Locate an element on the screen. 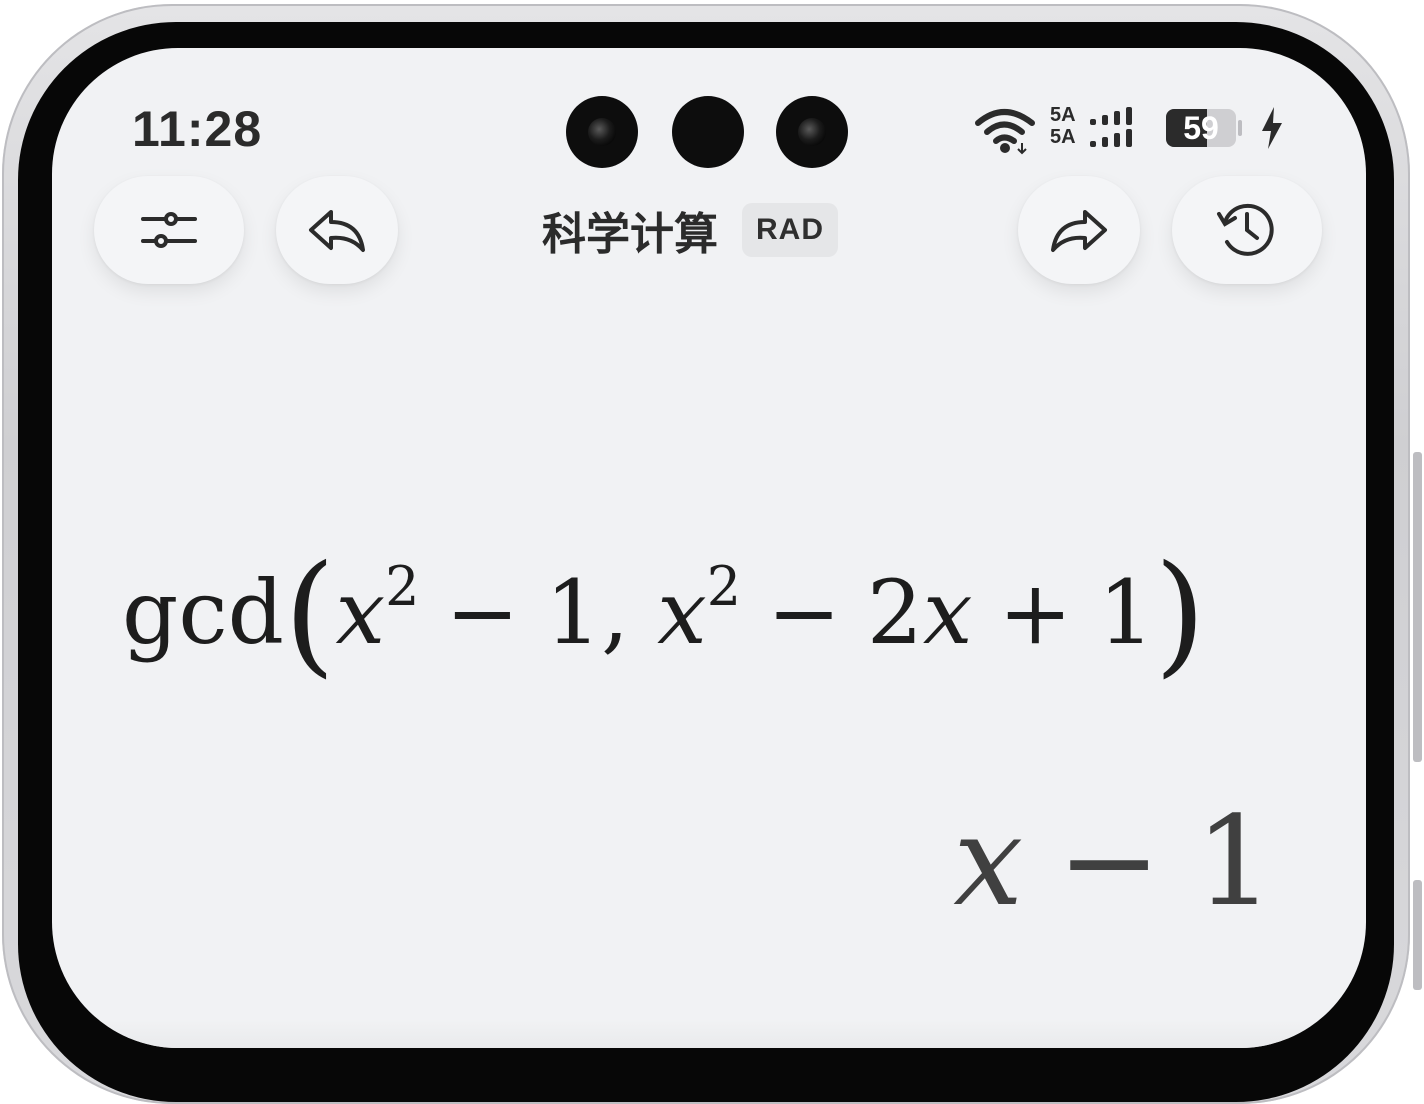 This screenshot has height=1104, width=1424. expression-display: gcd(x2−1, x2−2x +1) is located at coordinates (664, 614).